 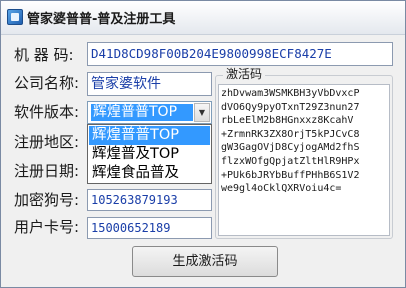 What do you see at coordinates (15, 17) in the screenshot?
I see `app-icon` at bounding box center [15, 17].